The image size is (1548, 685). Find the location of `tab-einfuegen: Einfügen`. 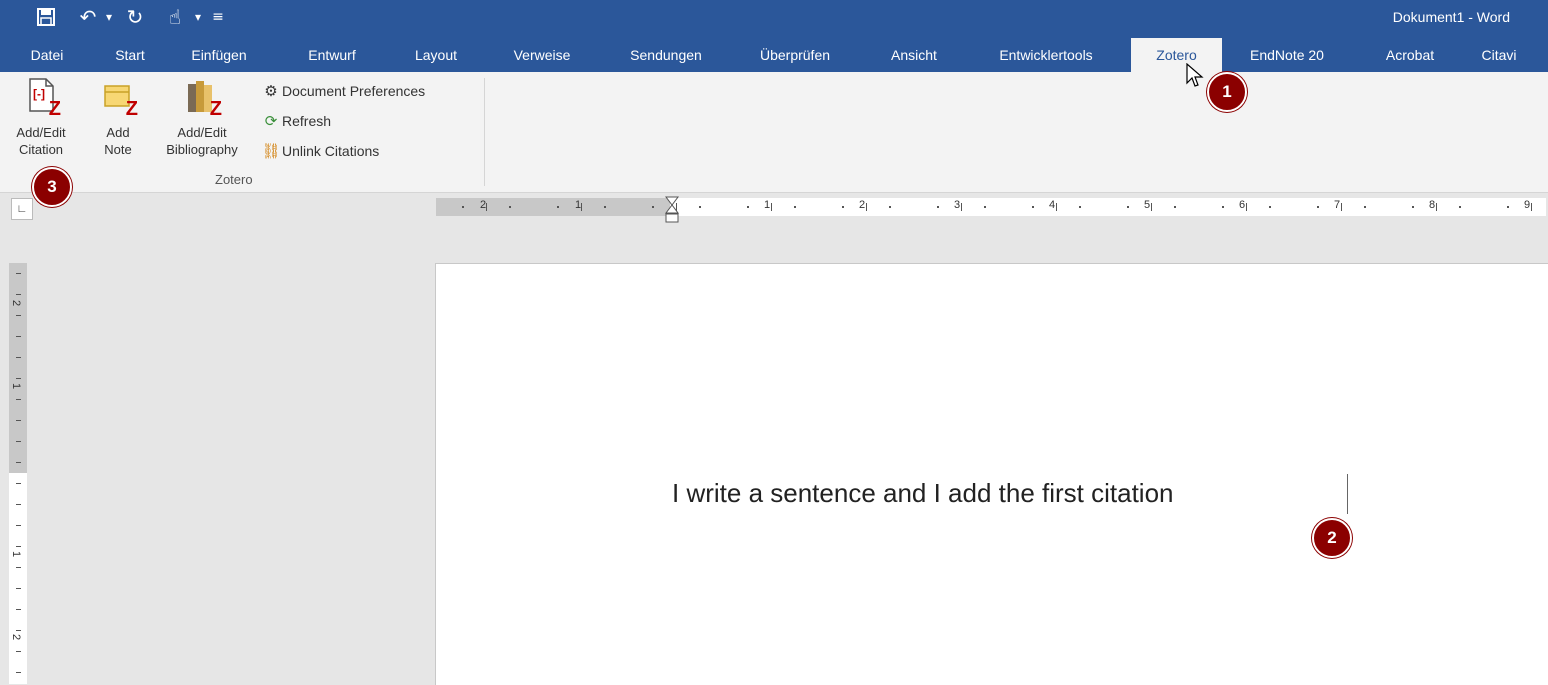

tab-einfuegen: Einfügen is located at coordinates (219, 55).